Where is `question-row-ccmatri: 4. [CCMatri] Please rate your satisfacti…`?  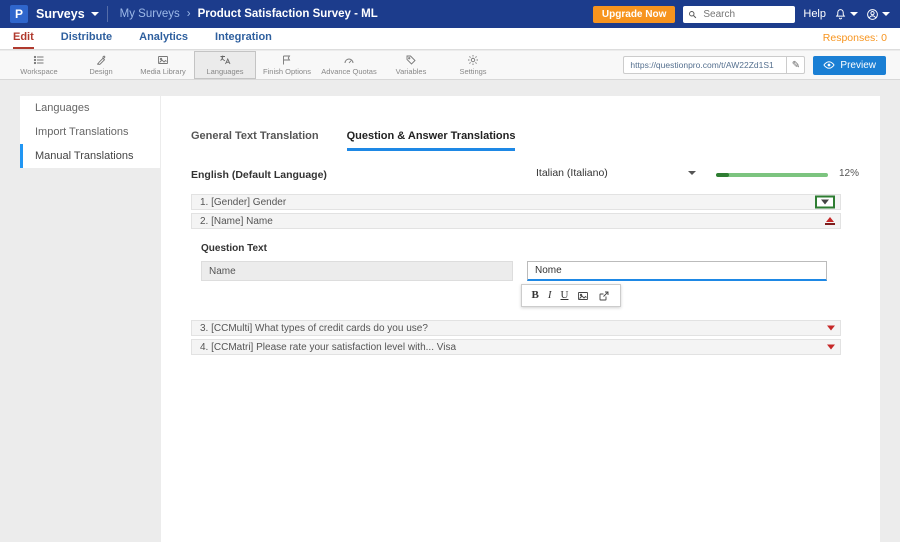
question-row-ccmatri: 4. [CCMatri] Please rate your satisfacti… is located at coordinates (516, 347).